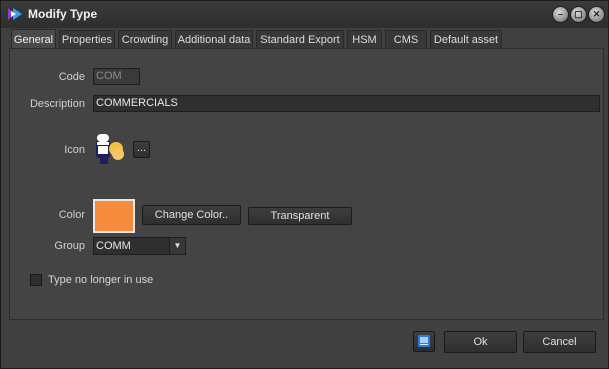 This screenshot has width=609, height=369. I want to click on type-icon-image, so click(111, 150).